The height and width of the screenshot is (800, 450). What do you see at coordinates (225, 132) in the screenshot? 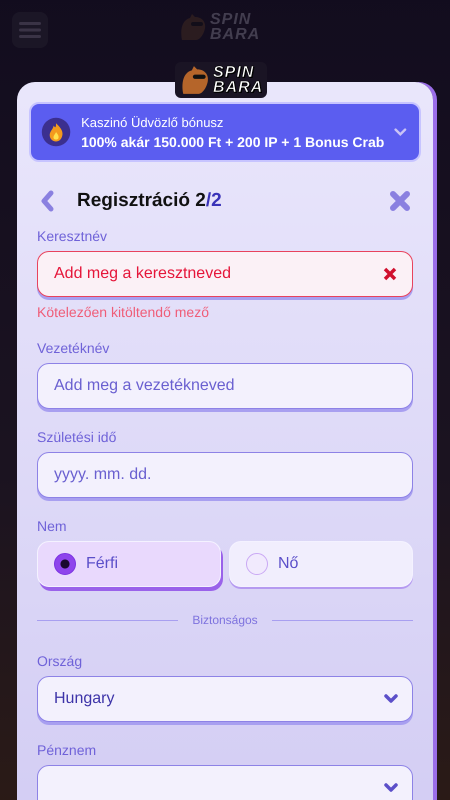
I see `bonus-banner: Kaszinó Üdvözlő bónusz 100% akár 150.000 Ft + 200 IP + 1 Bonus Crab` at bounding box center [225, 132].